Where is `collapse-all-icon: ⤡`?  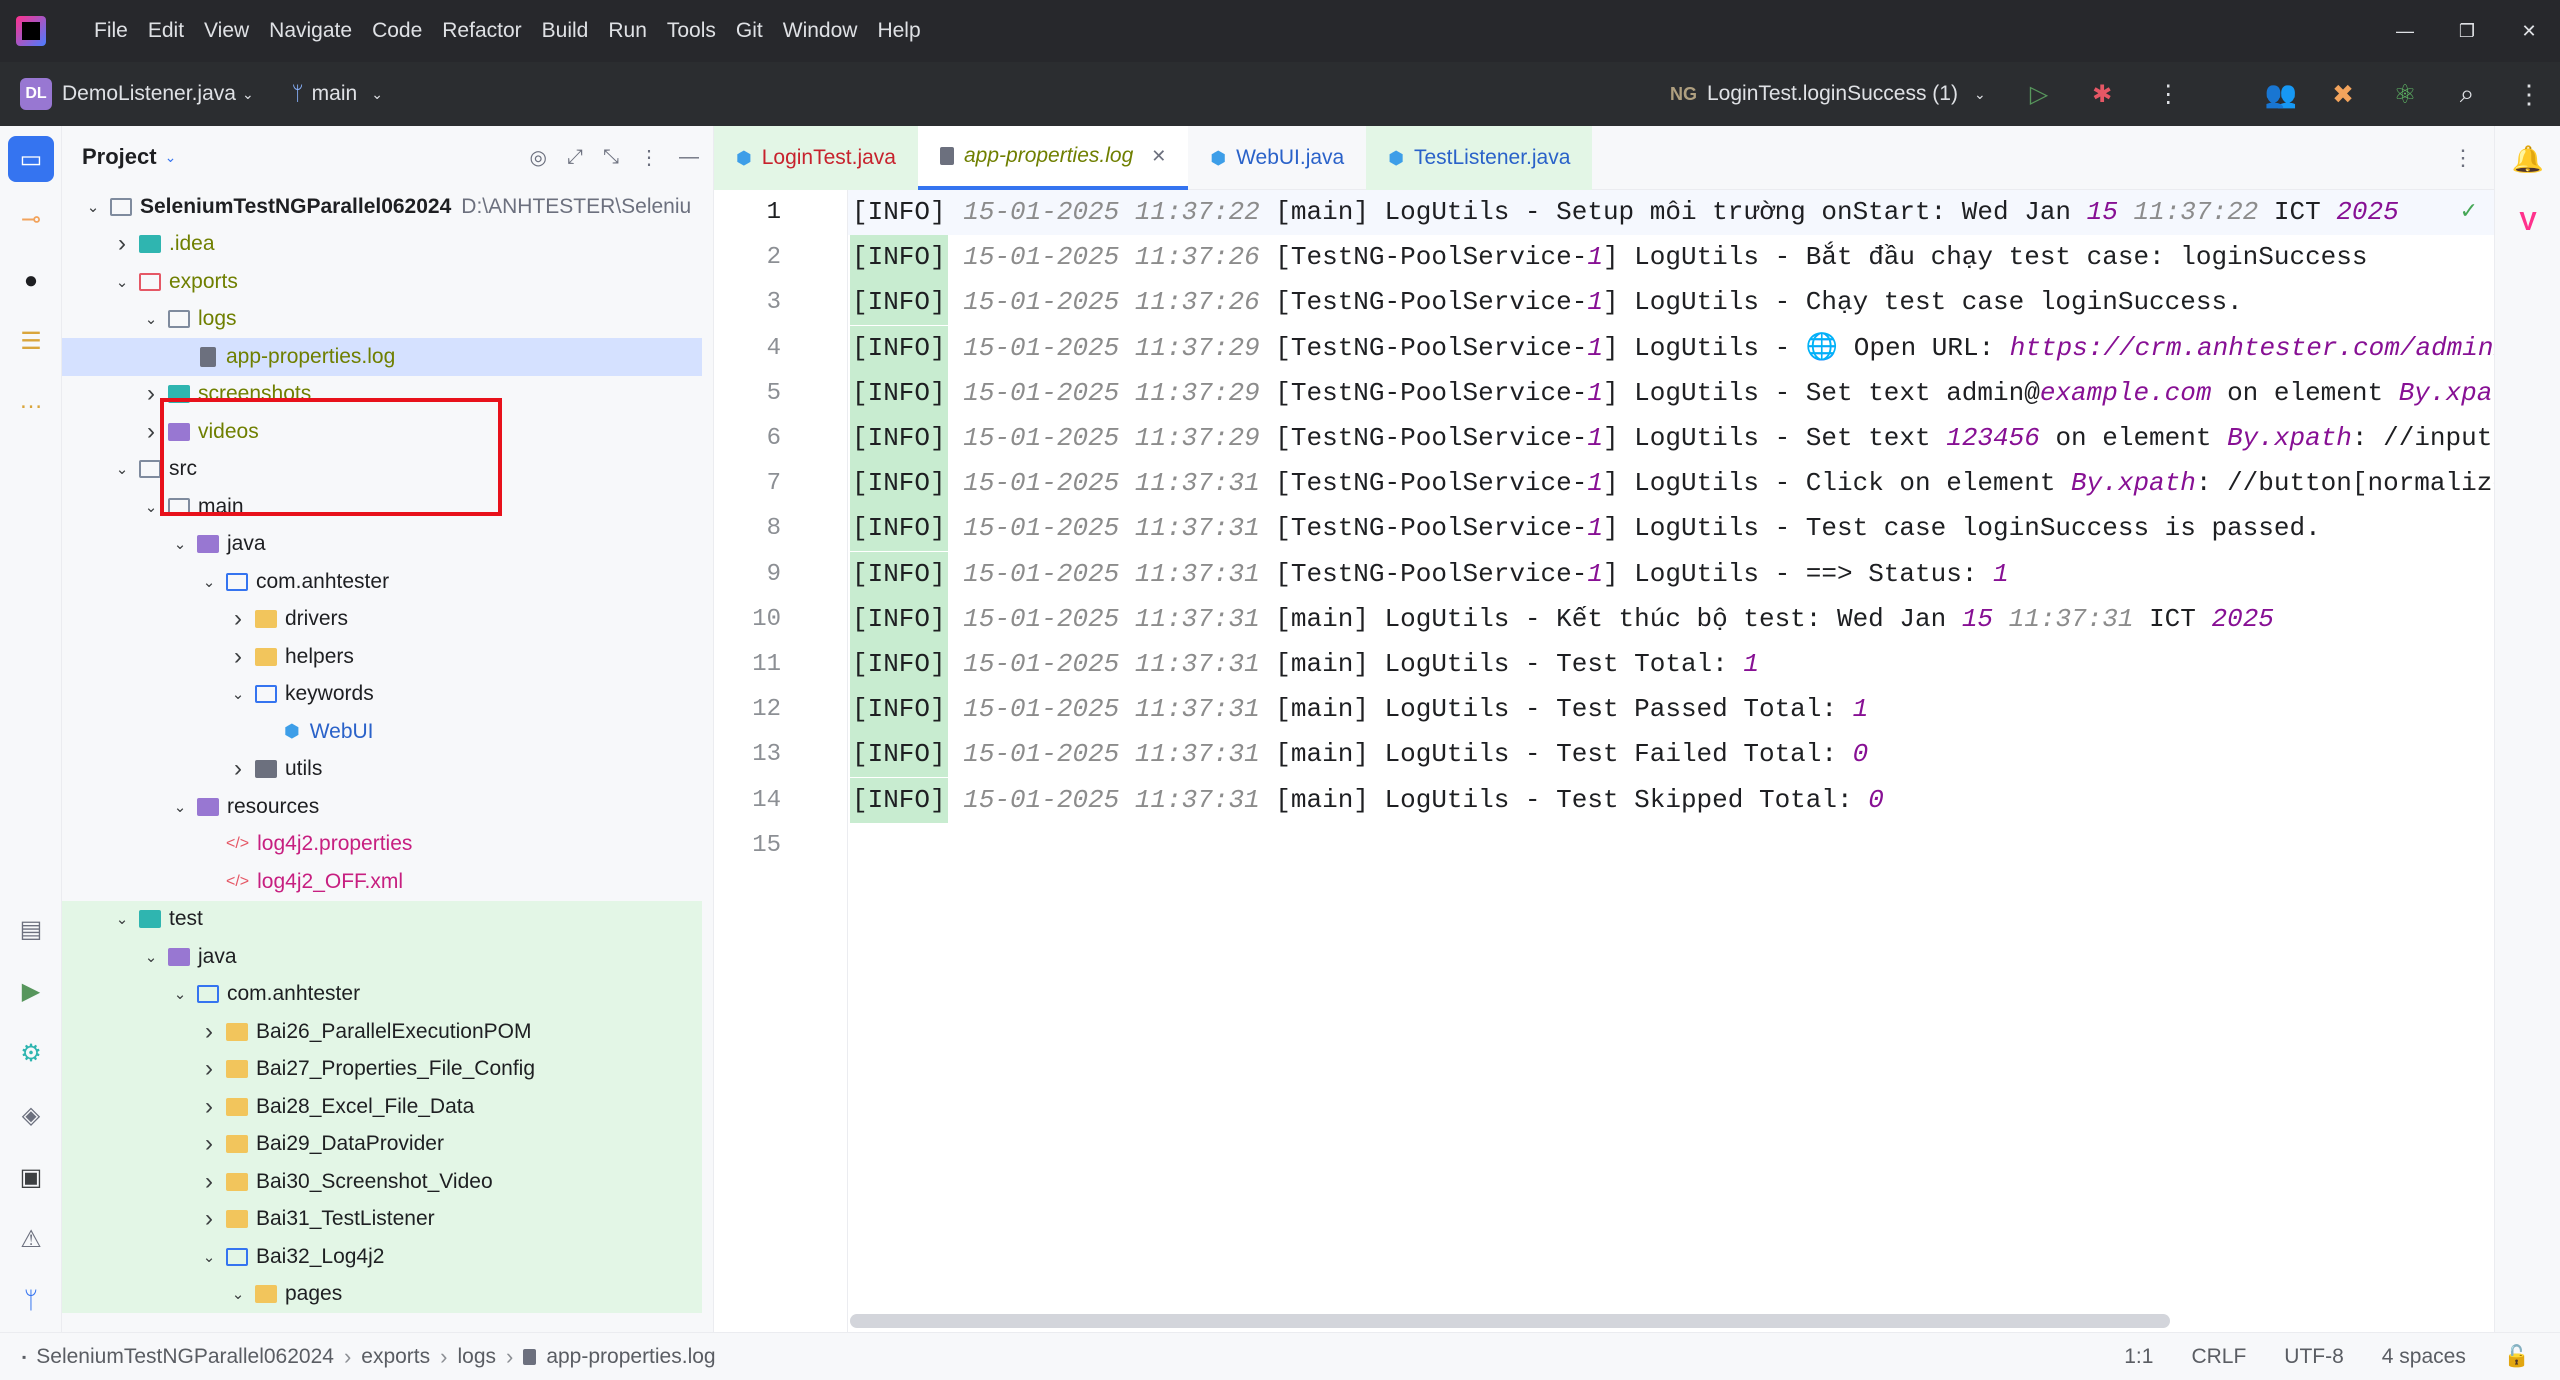 collapse-all-icon: ⤡ is located at coordinates (611, 157).